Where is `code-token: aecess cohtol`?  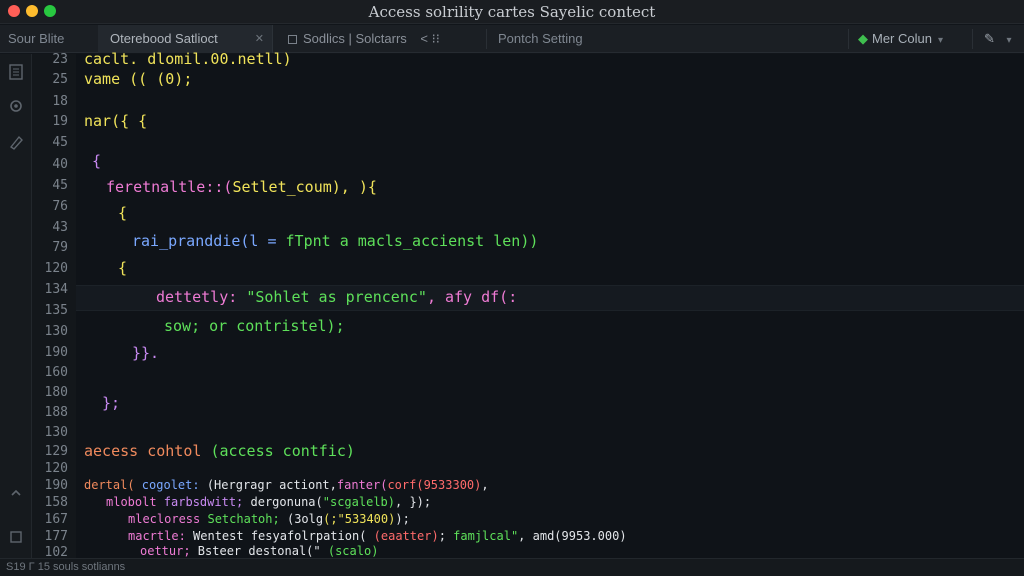 code-token: aecess cohtol is located at coordinates (147, 451).